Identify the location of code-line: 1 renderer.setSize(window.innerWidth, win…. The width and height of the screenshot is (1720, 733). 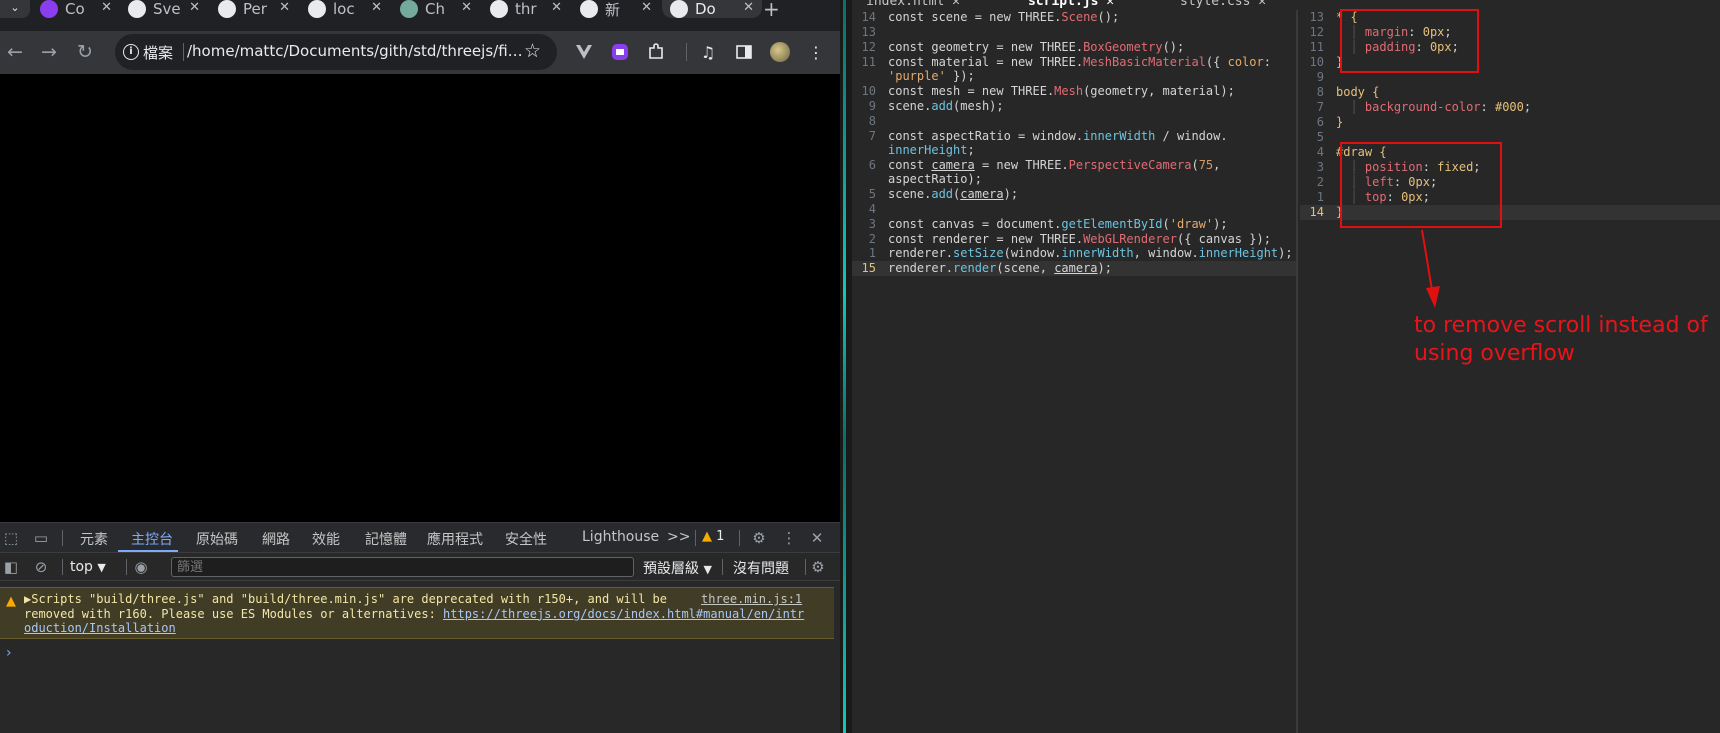
(1074, 253).